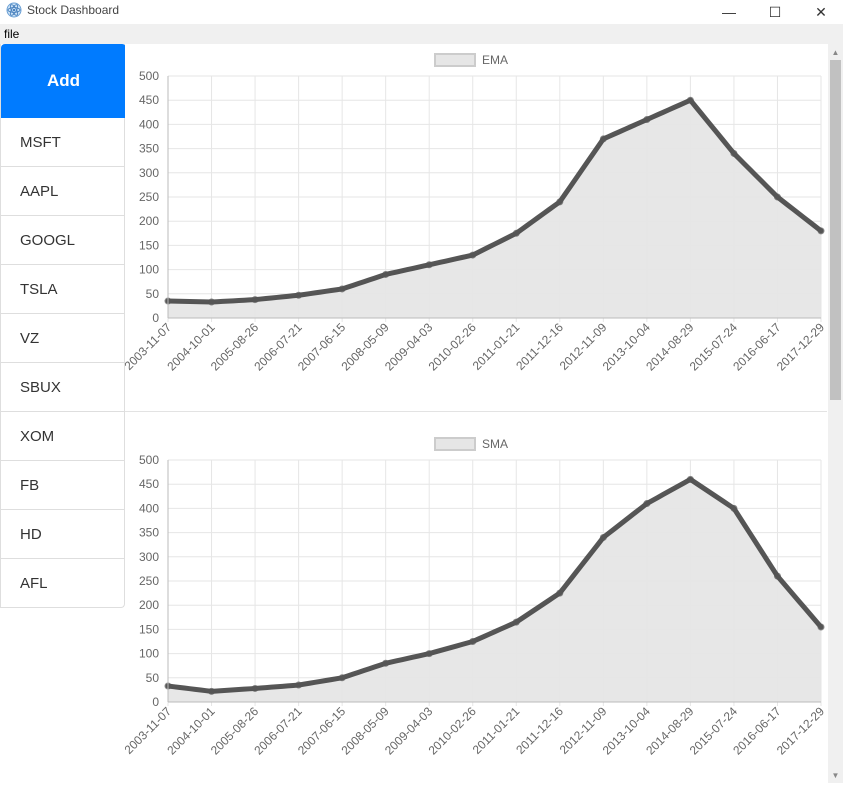 The width and height of the screenshot is (843, 798). I want to click on ticker-item-googl: GOOGL, so click(63, 240).